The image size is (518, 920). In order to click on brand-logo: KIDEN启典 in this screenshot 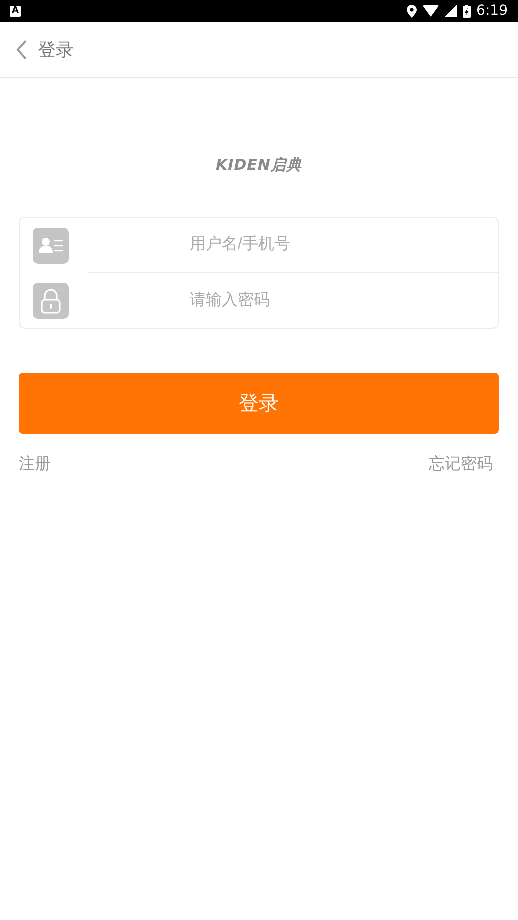, I will do `click(259, 165)`.